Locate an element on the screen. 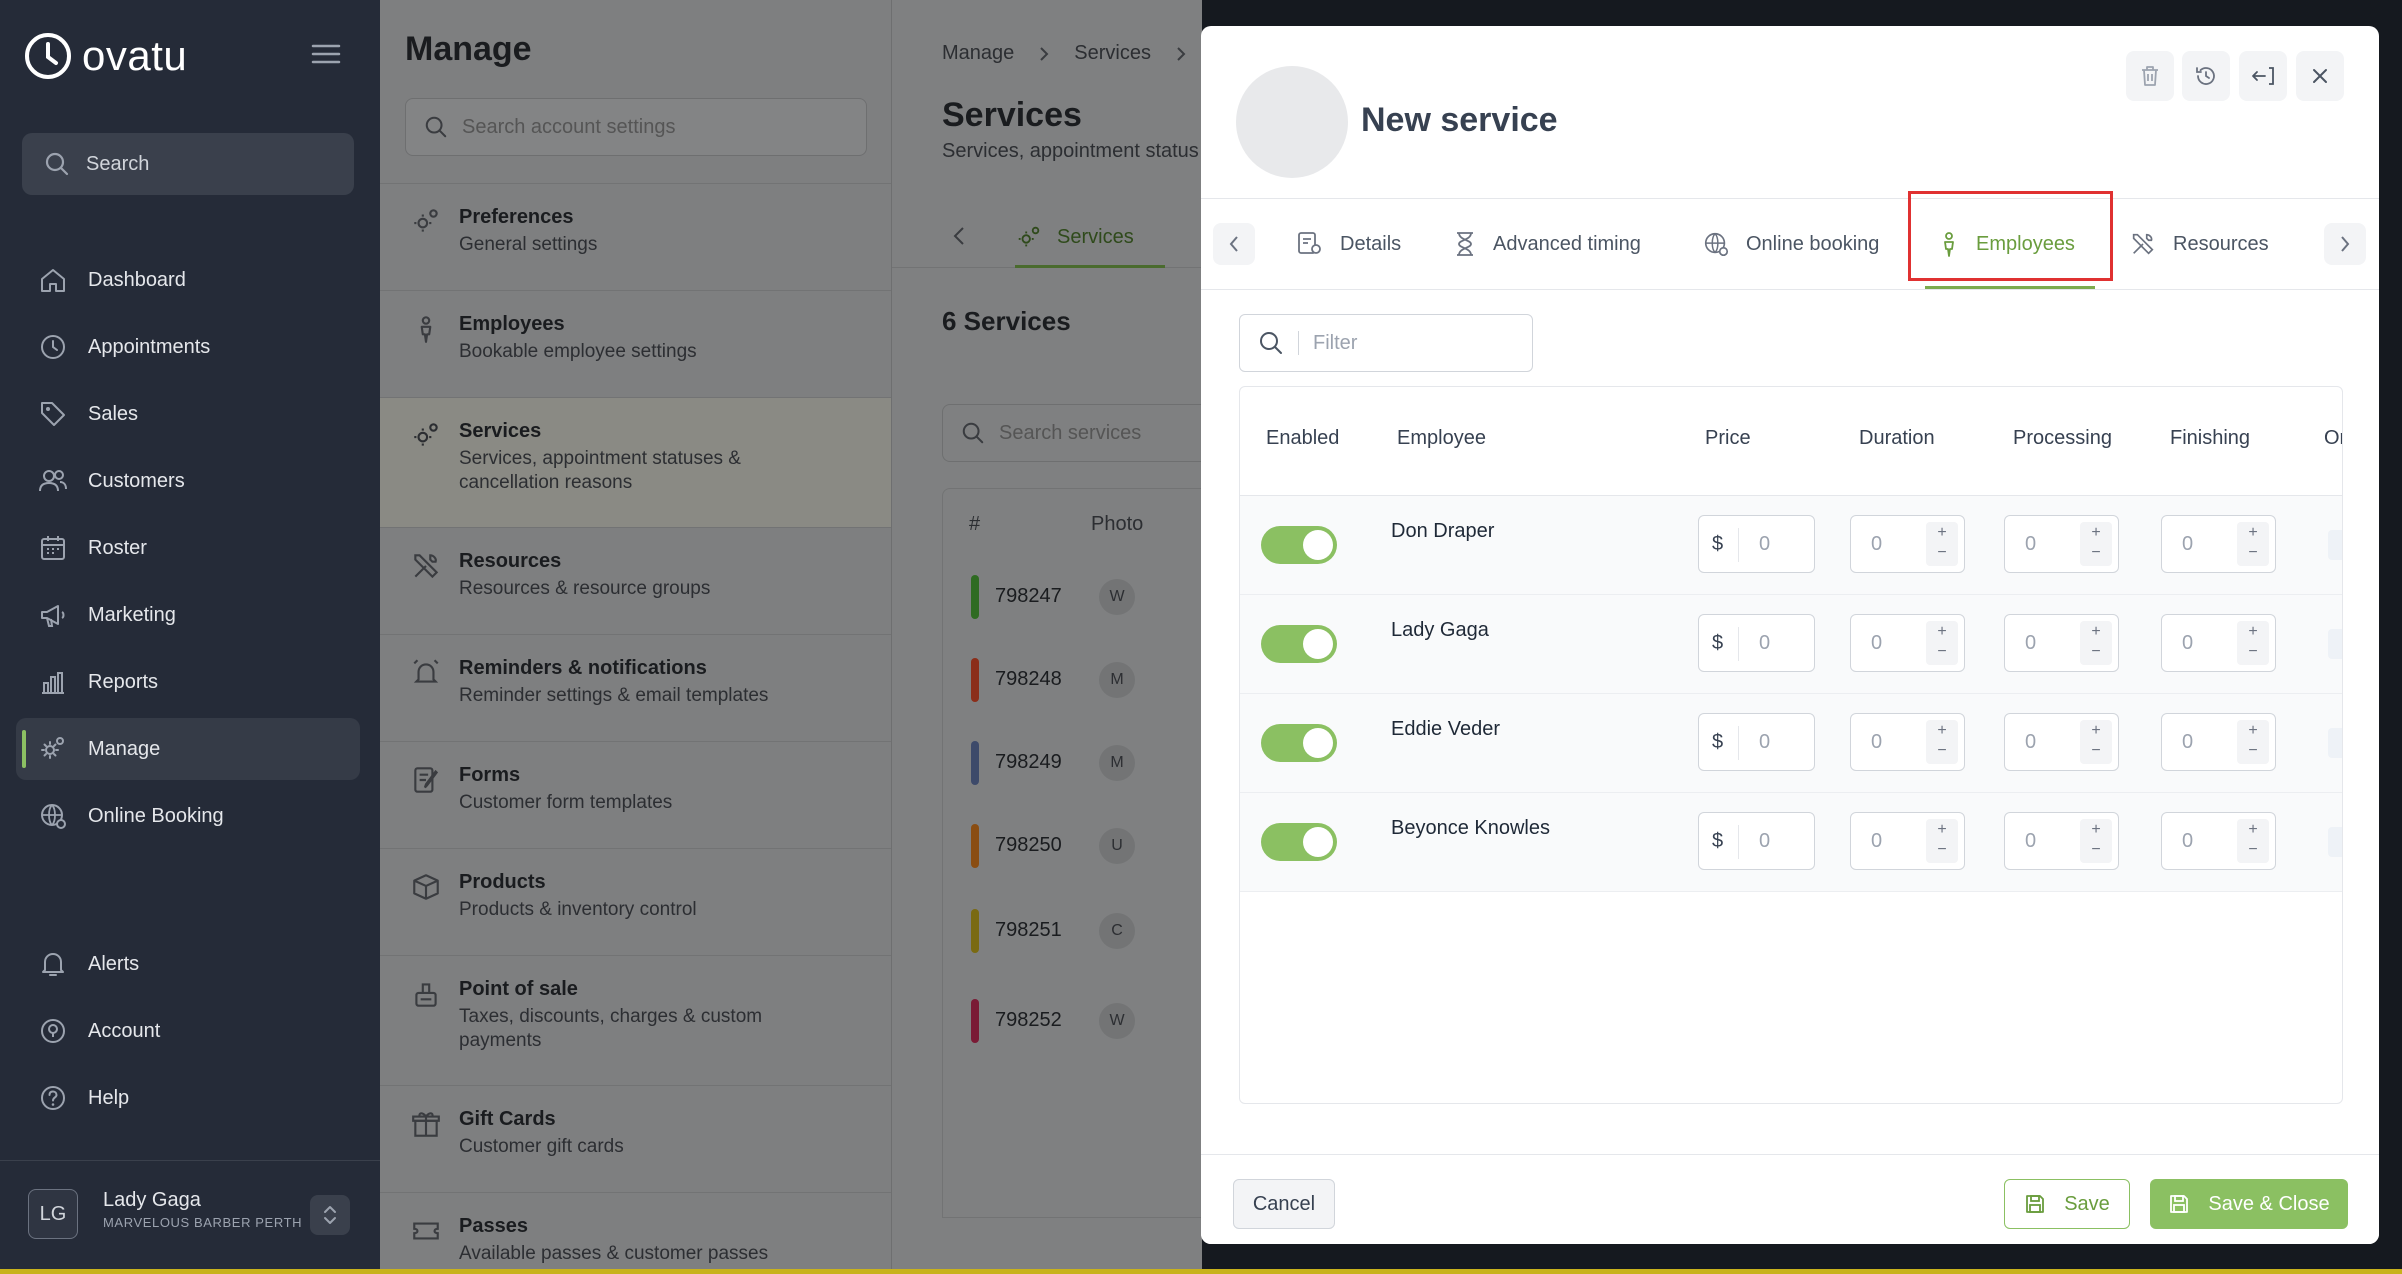 This screenshot has width=2402, height=1274. service-photo-placeholder is located at coordinates (1292, 122).